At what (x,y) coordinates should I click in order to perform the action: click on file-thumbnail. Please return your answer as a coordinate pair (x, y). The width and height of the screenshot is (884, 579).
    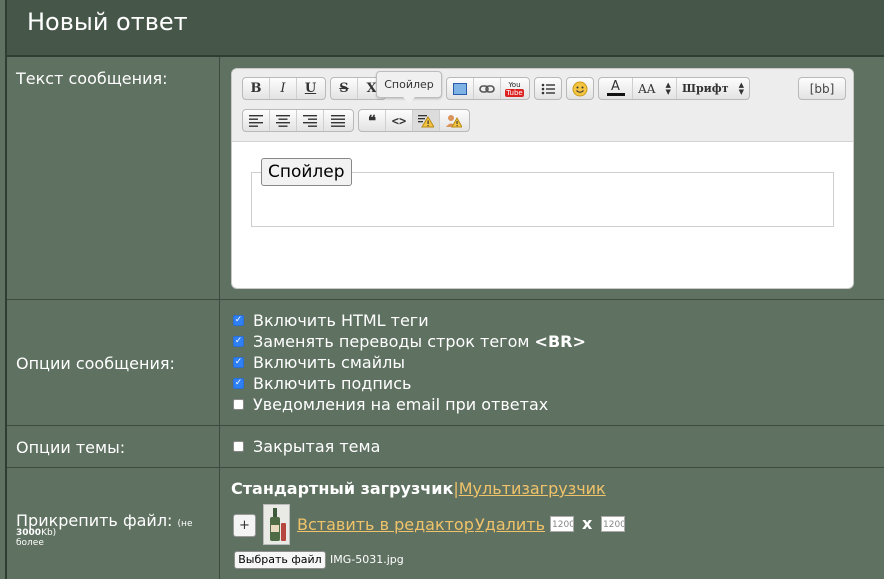
    Looking at the image, I should click on (276, 524).